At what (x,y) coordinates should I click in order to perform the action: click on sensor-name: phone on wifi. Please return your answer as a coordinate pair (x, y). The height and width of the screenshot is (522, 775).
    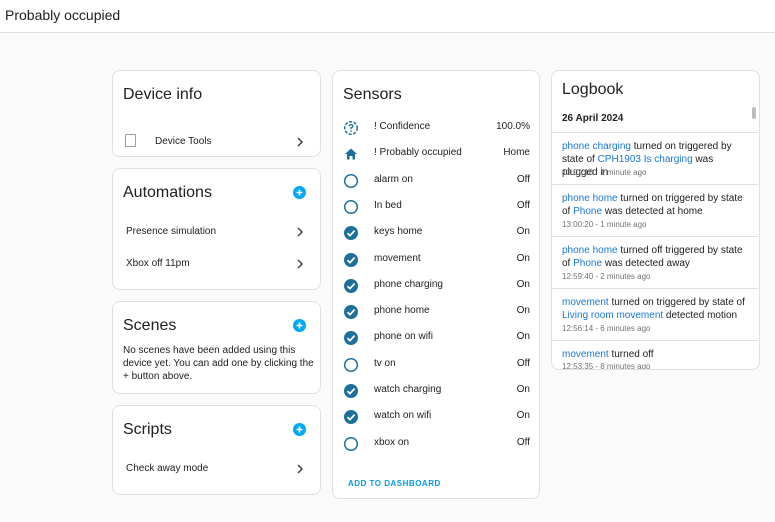
    Looking at the image, I should click on (403, 337).